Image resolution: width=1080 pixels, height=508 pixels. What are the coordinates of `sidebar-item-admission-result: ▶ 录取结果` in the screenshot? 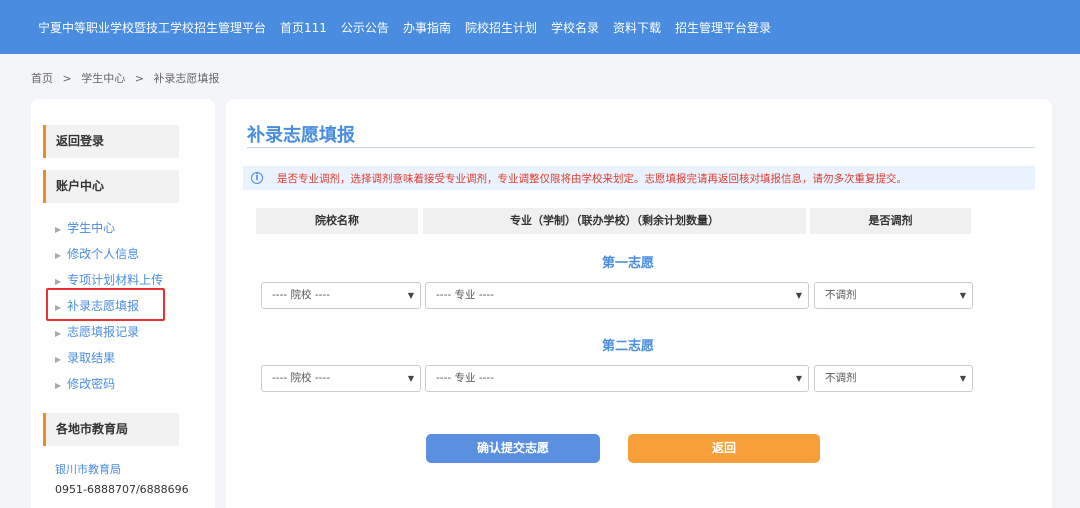 It's located at (85, 357).